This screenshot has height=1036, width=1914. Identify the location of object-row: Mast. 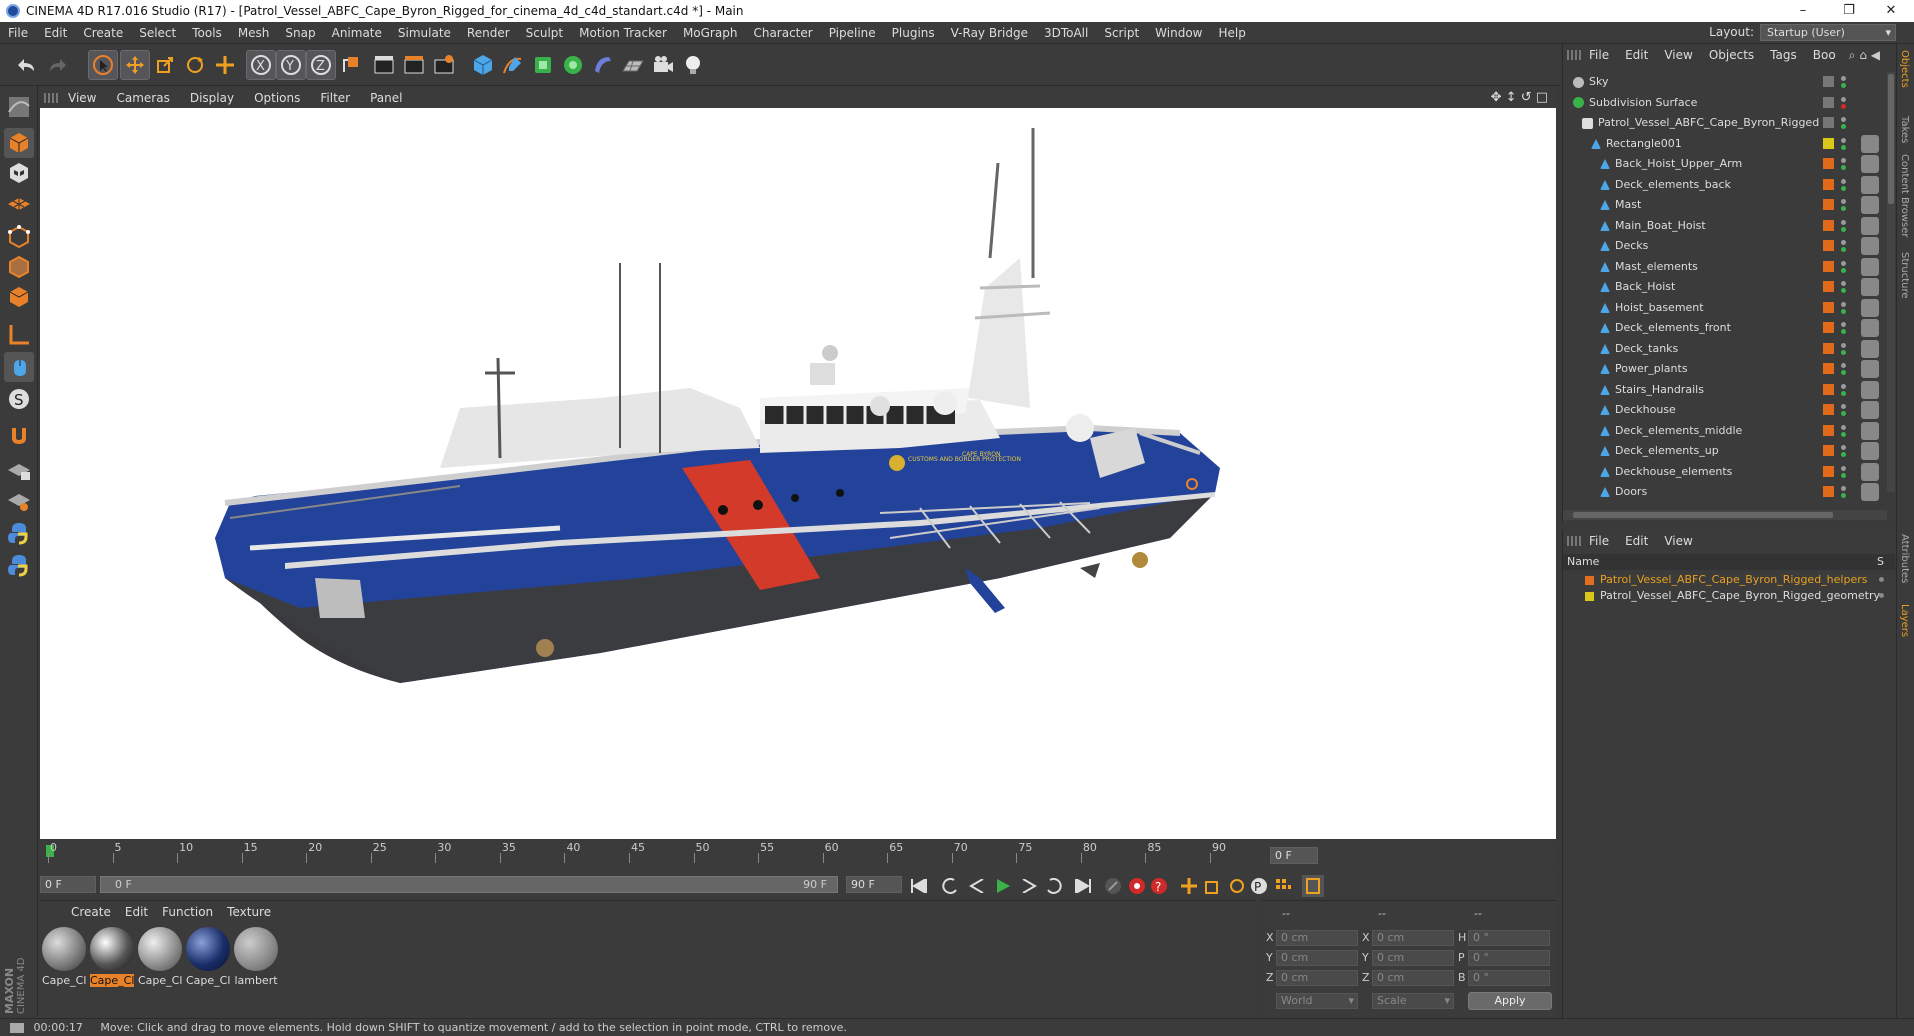
(1729, 205).